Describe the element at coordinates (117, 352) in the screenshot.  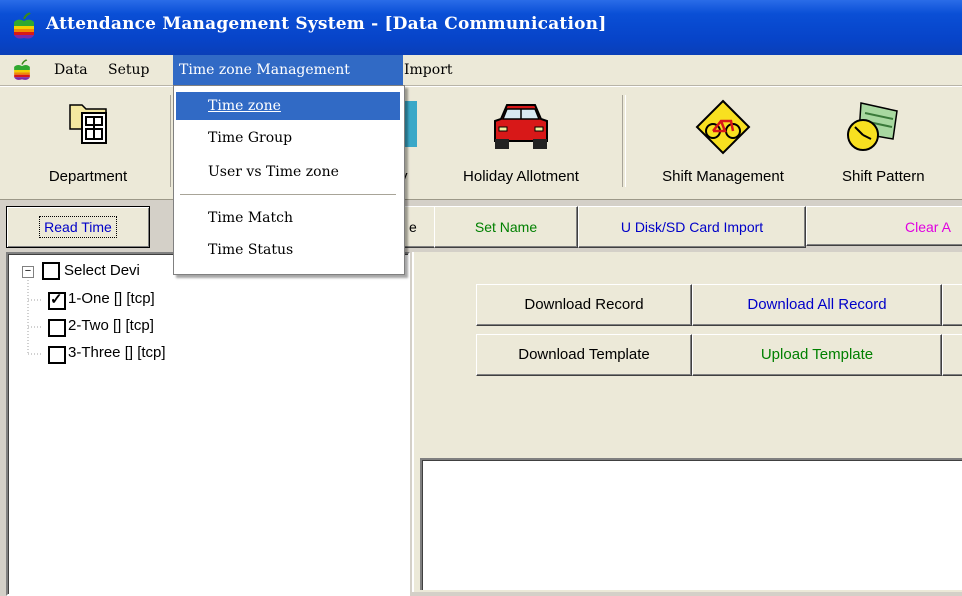
I see `device-label: 3-Three [] [tcp]` at that location.